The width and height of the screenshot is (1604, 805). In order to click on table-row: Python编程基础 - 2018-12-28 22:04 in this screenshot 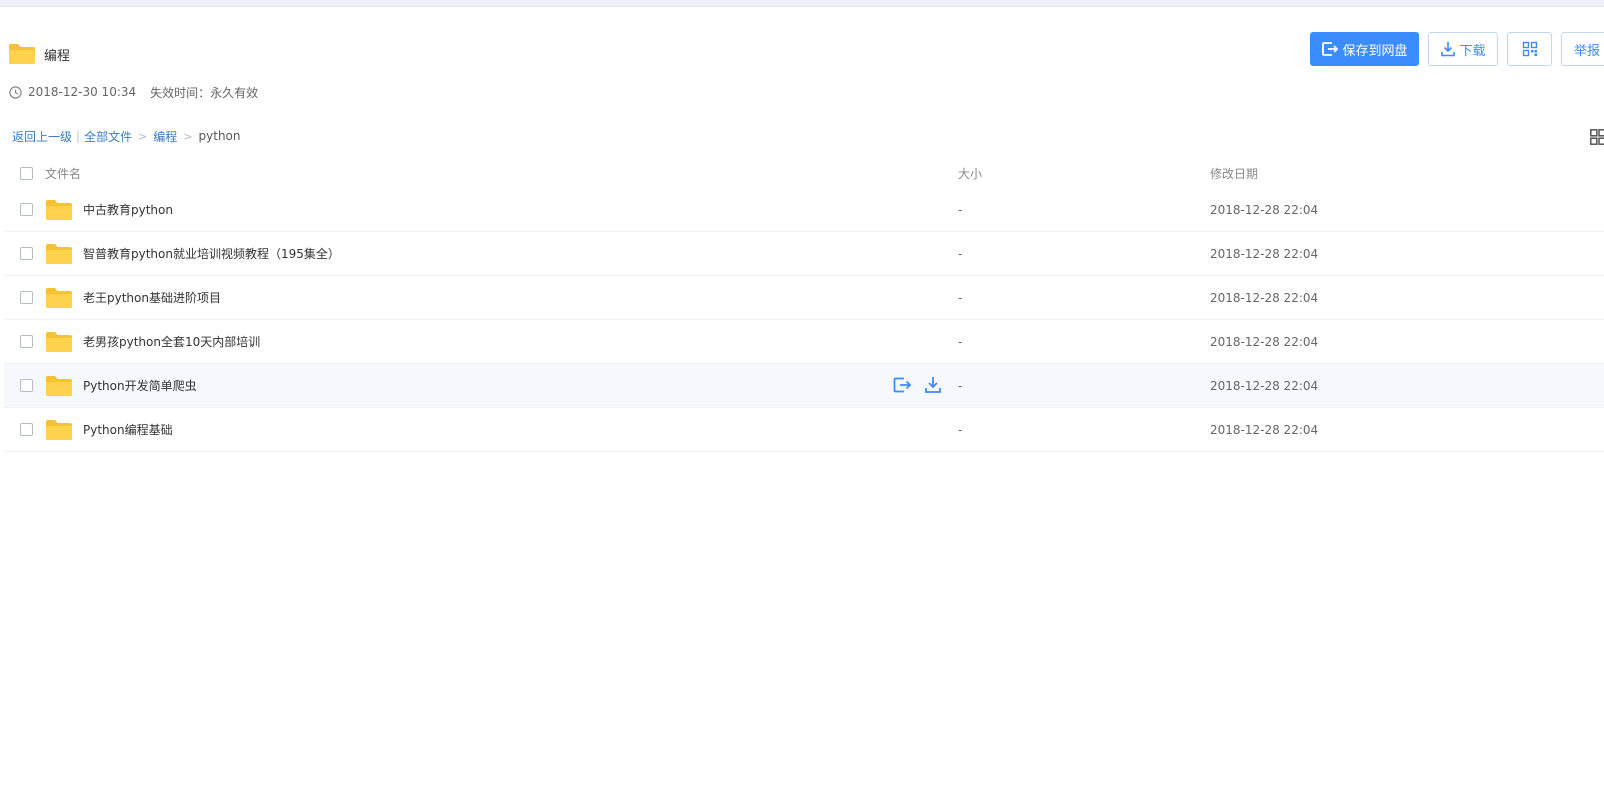, I will do `click(804, 430)`.